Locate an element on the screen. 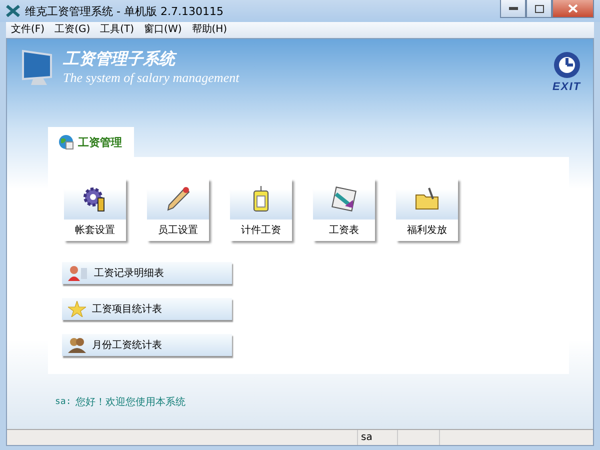 The image size is (600, 450). module-tile: 计件工资 is located at coordinates (261, 210).